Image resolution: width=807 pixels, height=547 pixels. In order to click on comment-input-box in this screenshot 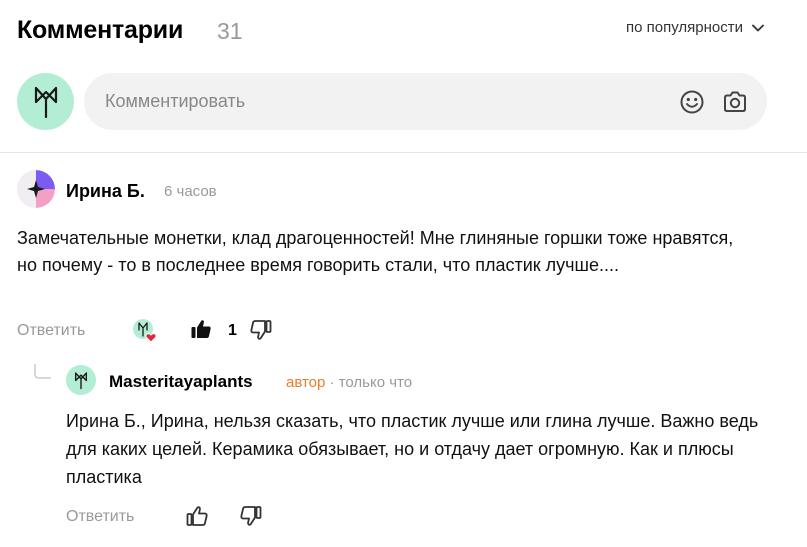, I will do `click(425, 101)`.